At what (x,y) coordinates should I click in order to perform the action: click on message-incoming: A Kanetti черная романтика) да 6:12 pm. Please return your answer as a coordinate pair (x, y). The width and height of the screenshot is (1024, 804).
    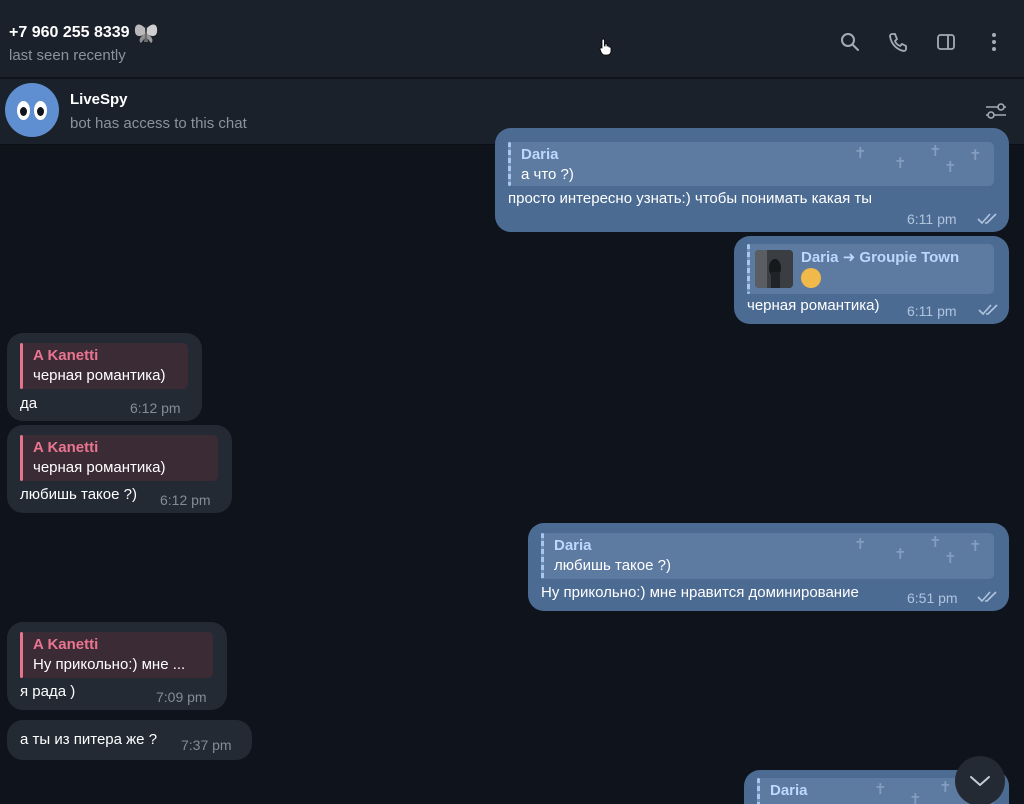
    Looking at the image, I should click on (104, 377).